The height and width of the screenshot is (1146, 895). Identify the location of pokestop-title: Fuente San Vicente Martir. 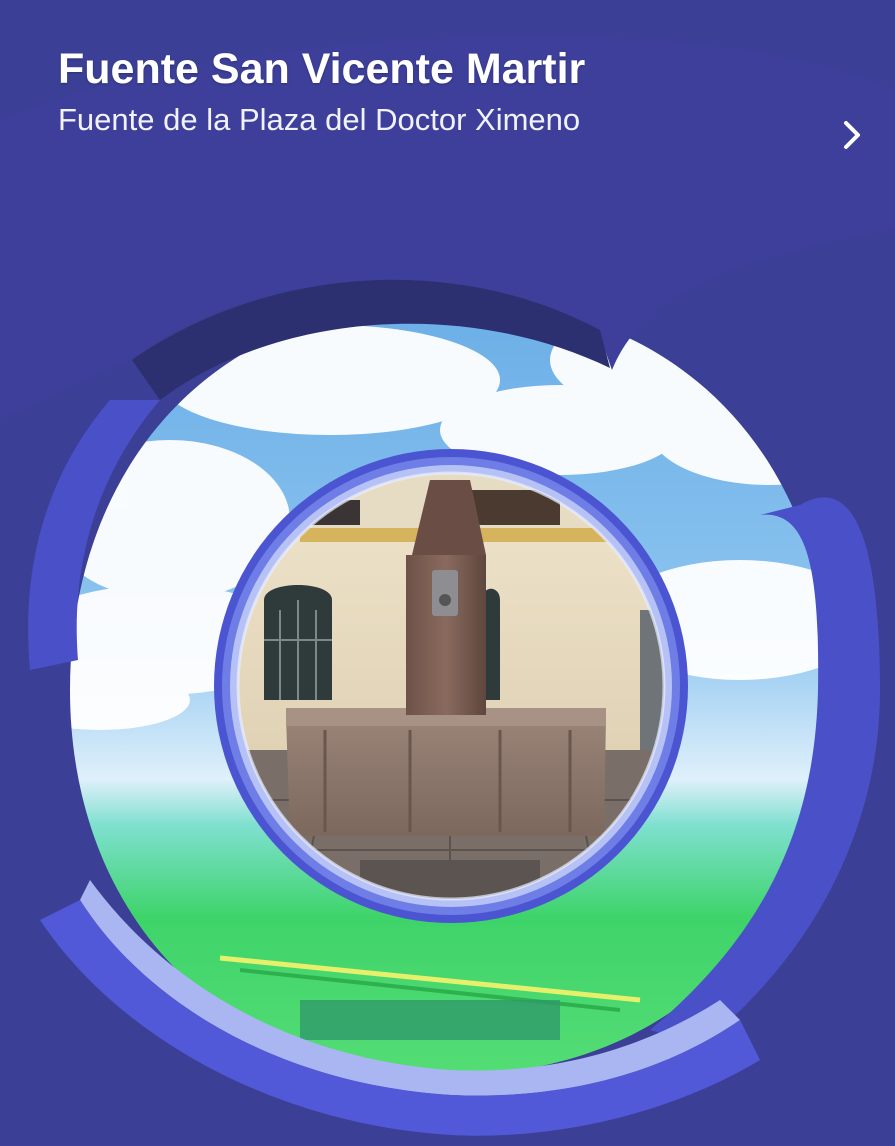
(322, 69).